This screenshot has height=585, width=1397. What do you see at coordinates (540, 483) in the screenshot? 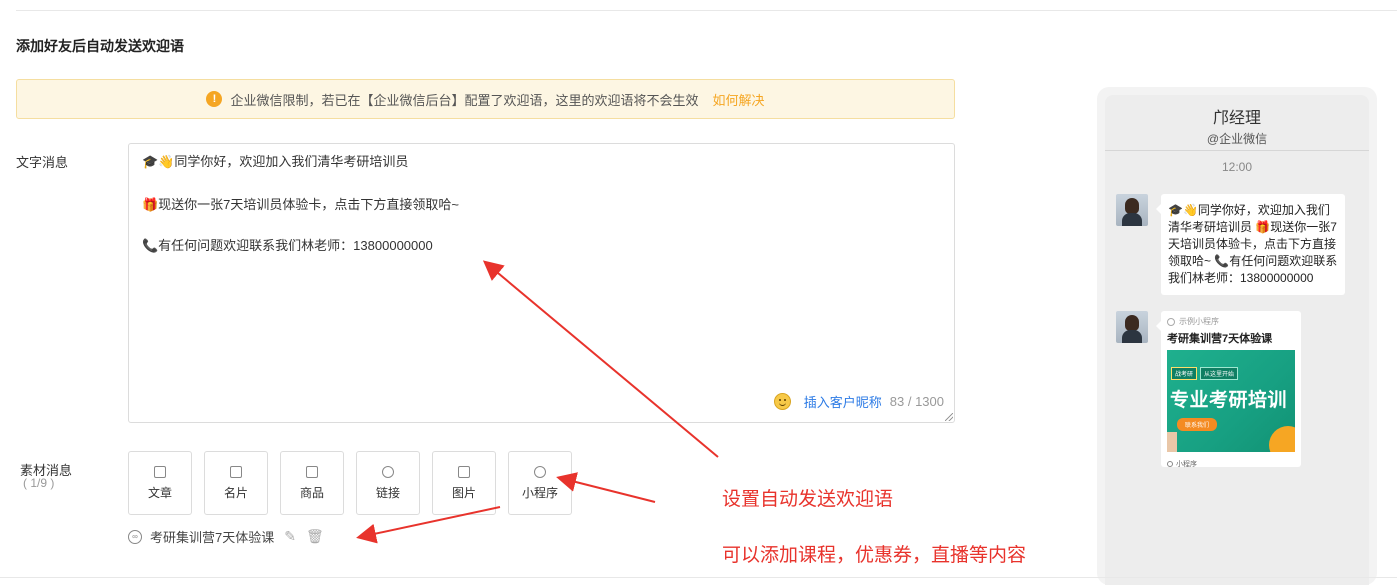
I see `mini-program-button: 小程序` at bounding box center [540, 483].